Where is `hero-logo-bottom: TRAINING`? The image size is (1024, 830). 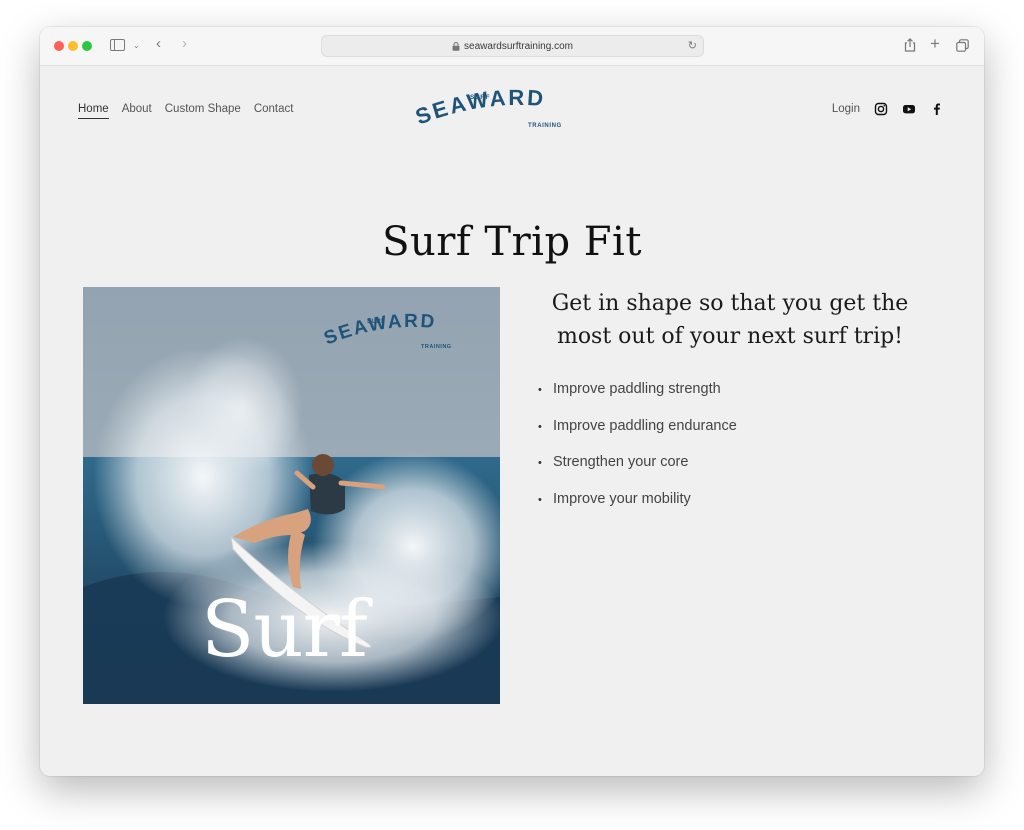 hero-logo-bottom: TRAINING is located at coordinates (436, 347).